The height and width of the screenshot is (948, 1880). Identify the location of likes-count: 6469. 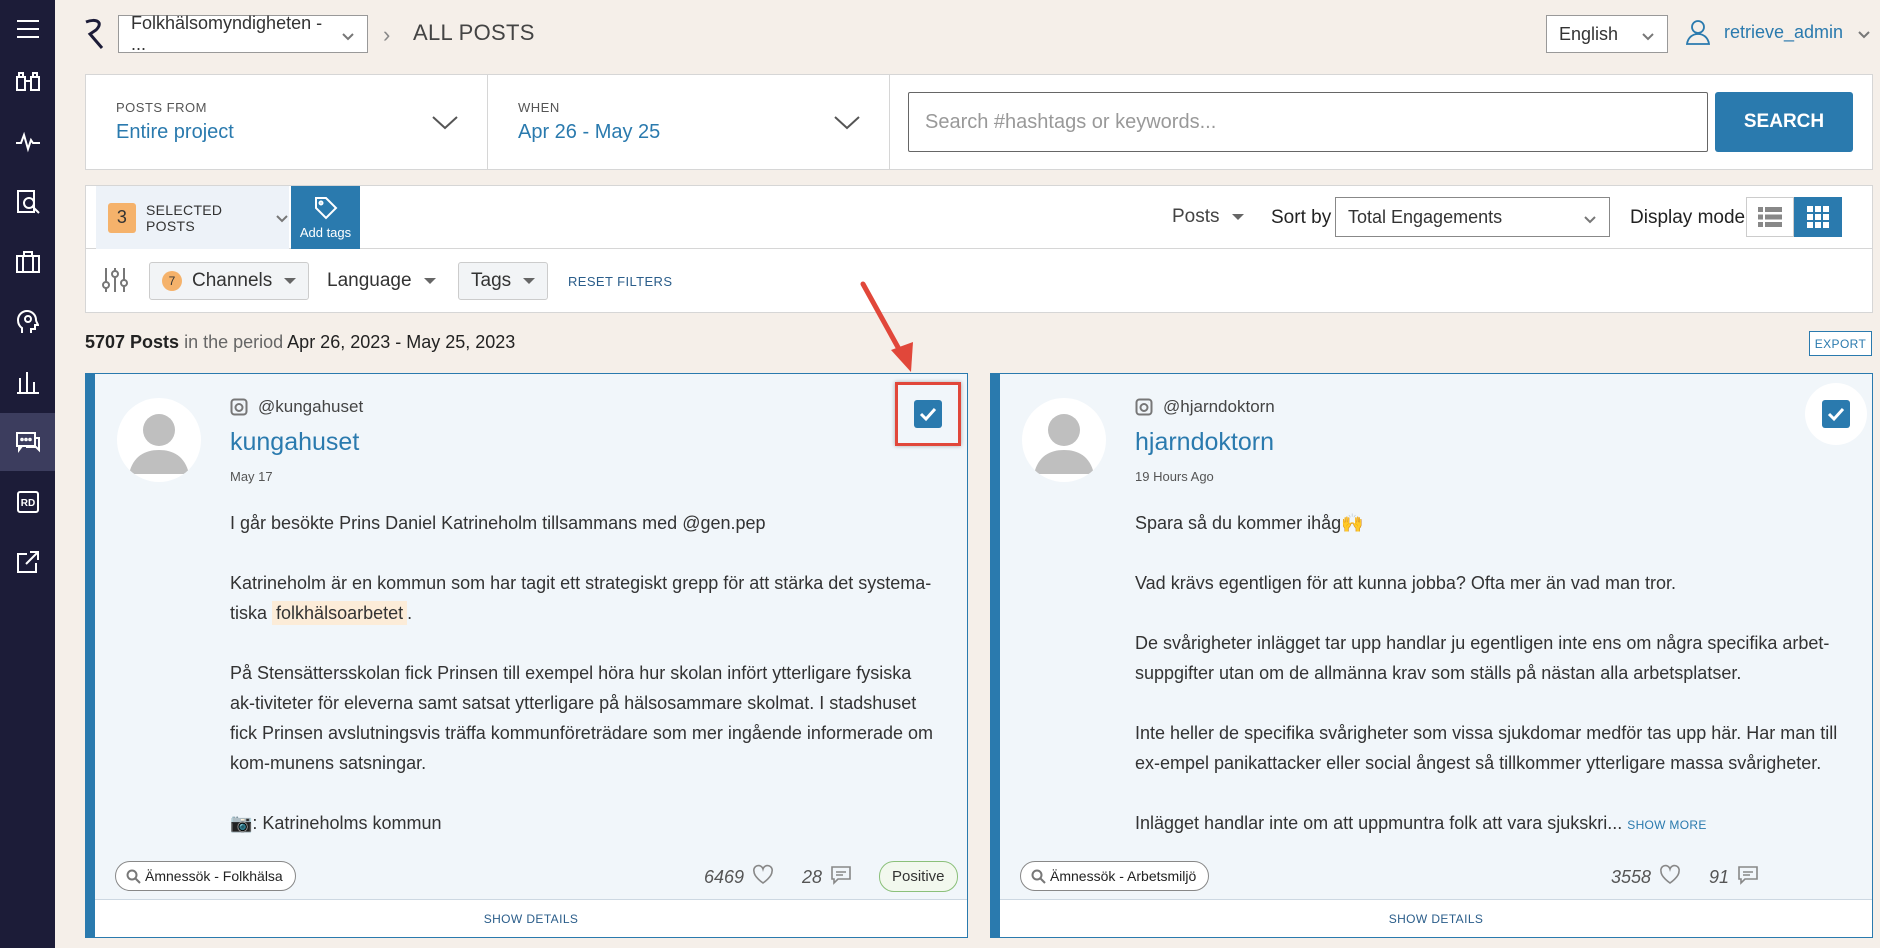
(724, 877).